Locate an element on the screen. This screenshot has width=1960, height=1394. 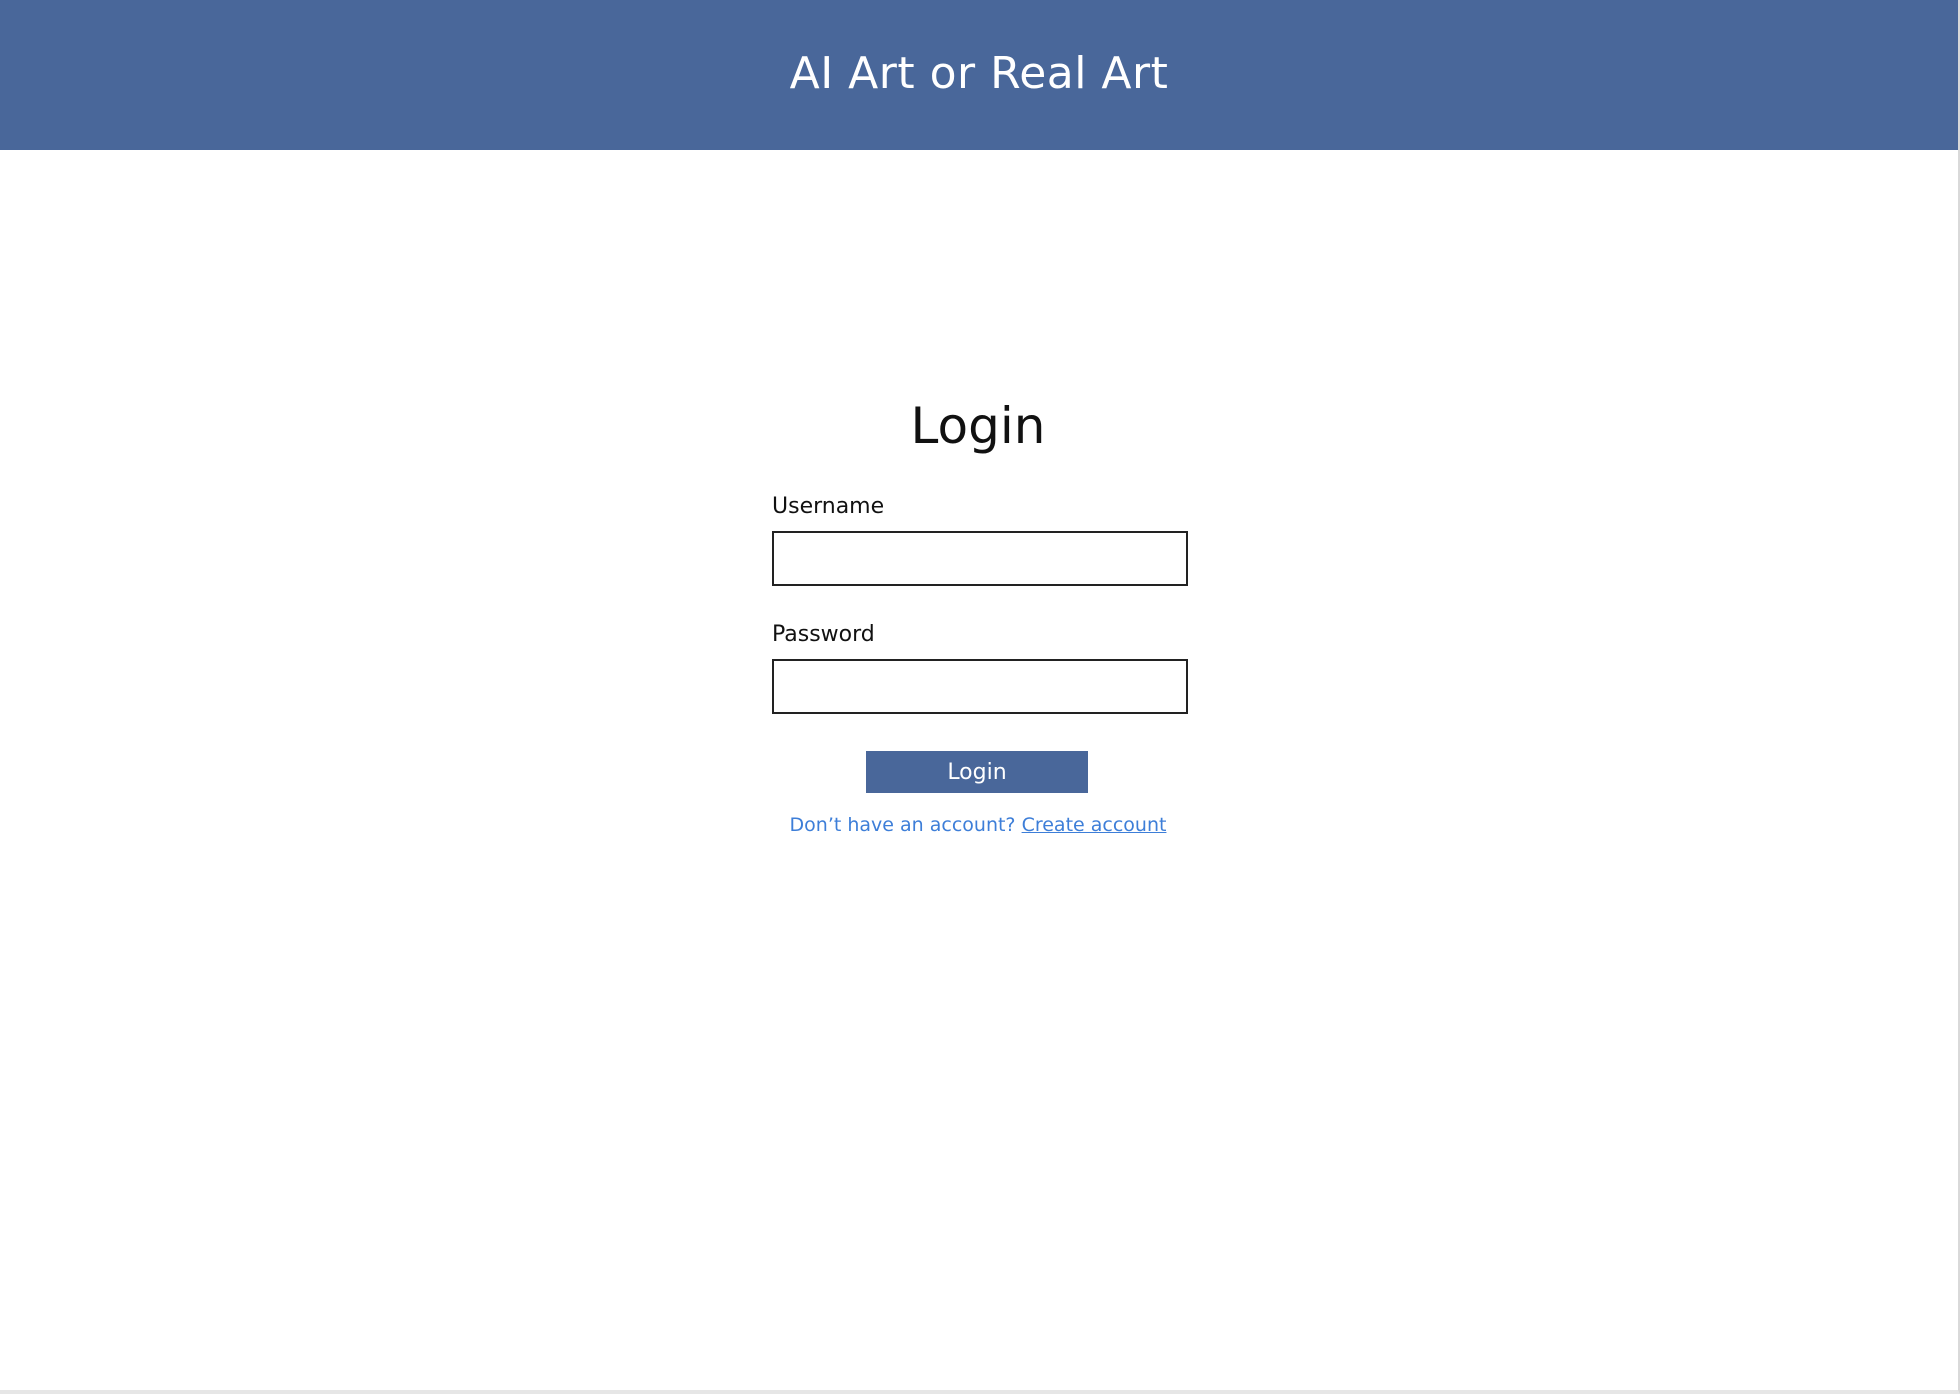
signup-prompt-text: Don’t have an account? is located at coordinates (902, 825).